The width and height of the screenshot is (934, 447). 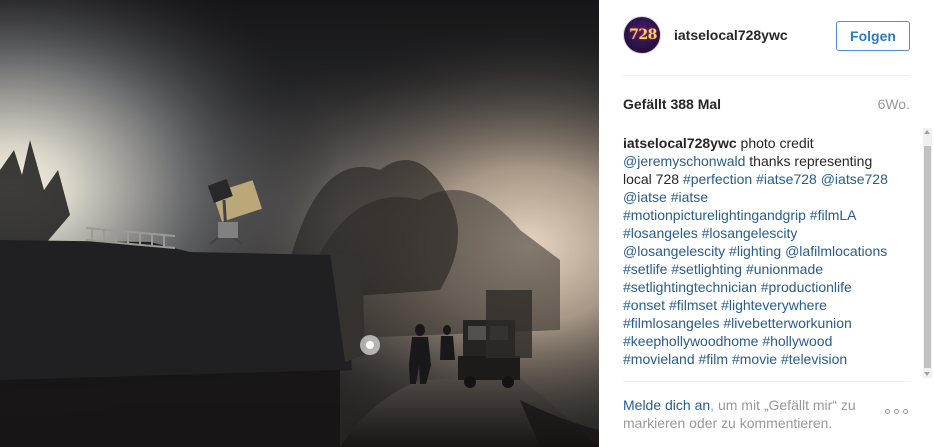 What do you see at coordinates (854, 179) in the screenshot?
I see `caption-tag-link: @iatse728` at bounding box center [854, 179].